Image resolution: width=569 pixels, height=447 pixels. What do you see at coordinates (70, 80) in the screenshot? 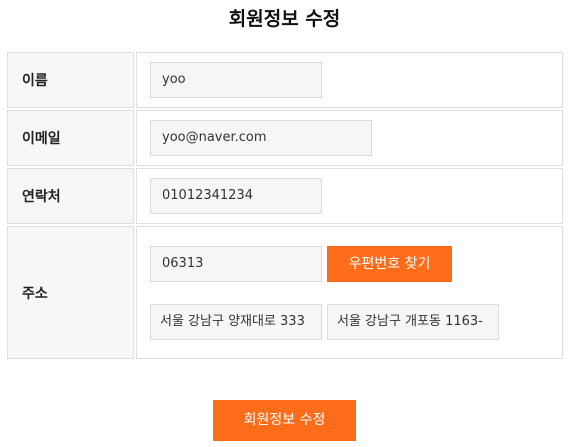
I see `name-label: 이름` at bounding box center [70, 80].